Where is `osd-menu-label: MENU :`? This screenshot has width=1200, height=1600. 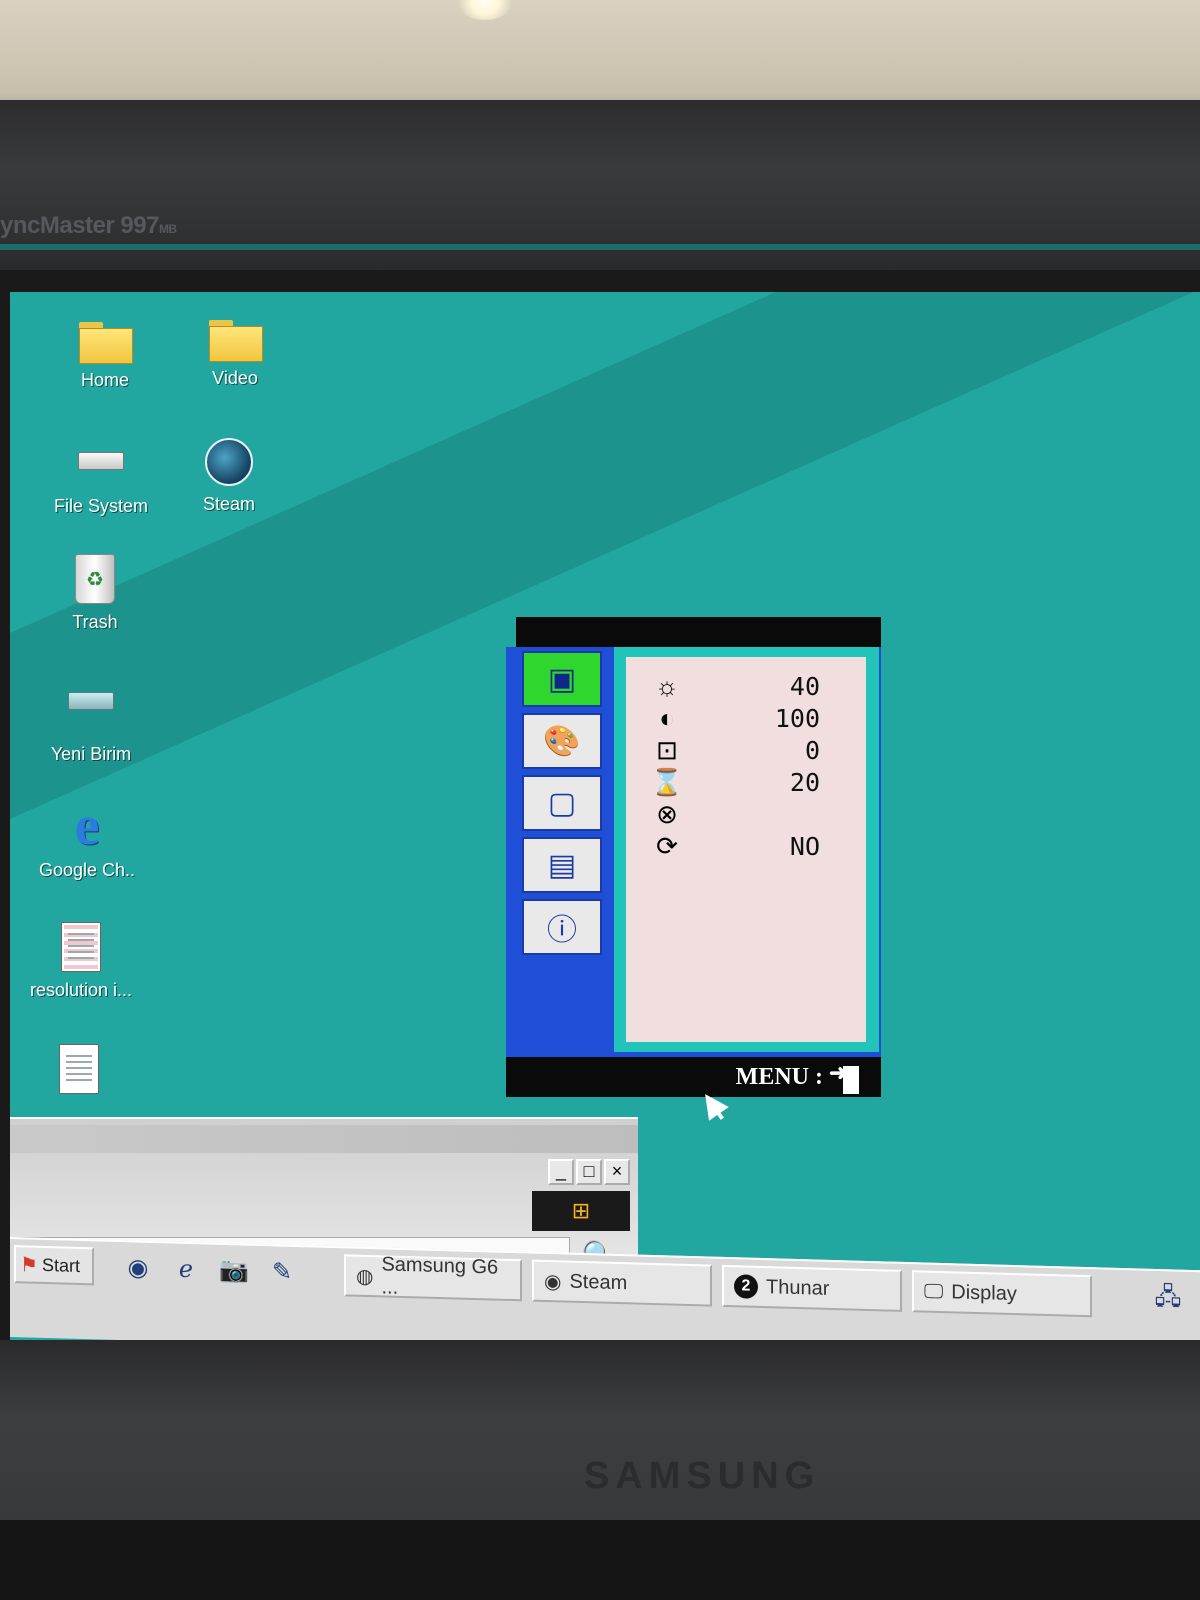 osd-menu-label: MENU : is located at coordinates (779, 1076).